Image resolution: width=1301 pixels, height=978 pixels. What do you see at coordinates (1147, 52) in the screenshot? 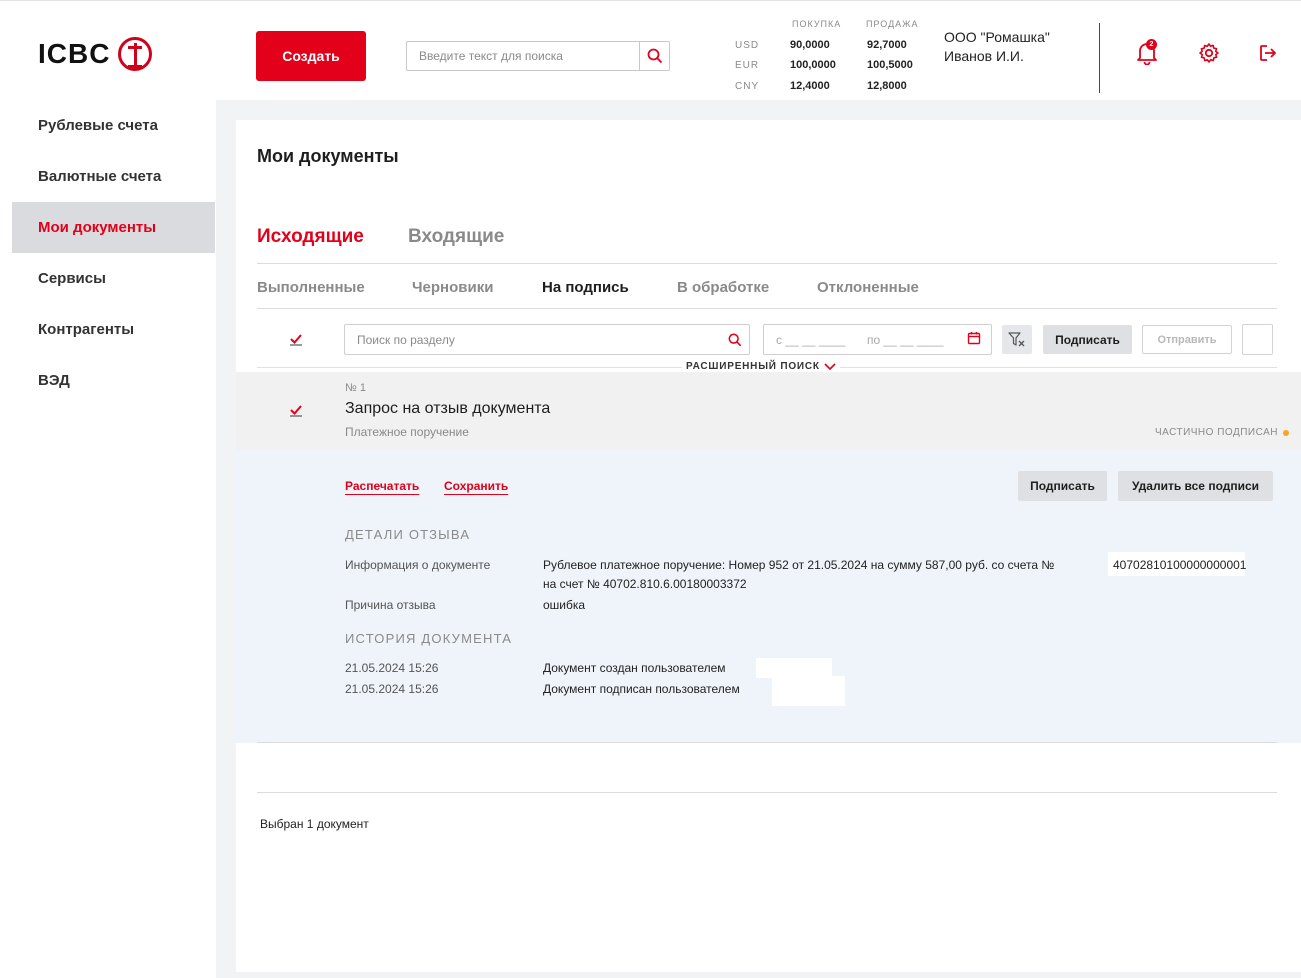
I see `notifications-bell-icon: 2` at bounding box center [1147, 52].